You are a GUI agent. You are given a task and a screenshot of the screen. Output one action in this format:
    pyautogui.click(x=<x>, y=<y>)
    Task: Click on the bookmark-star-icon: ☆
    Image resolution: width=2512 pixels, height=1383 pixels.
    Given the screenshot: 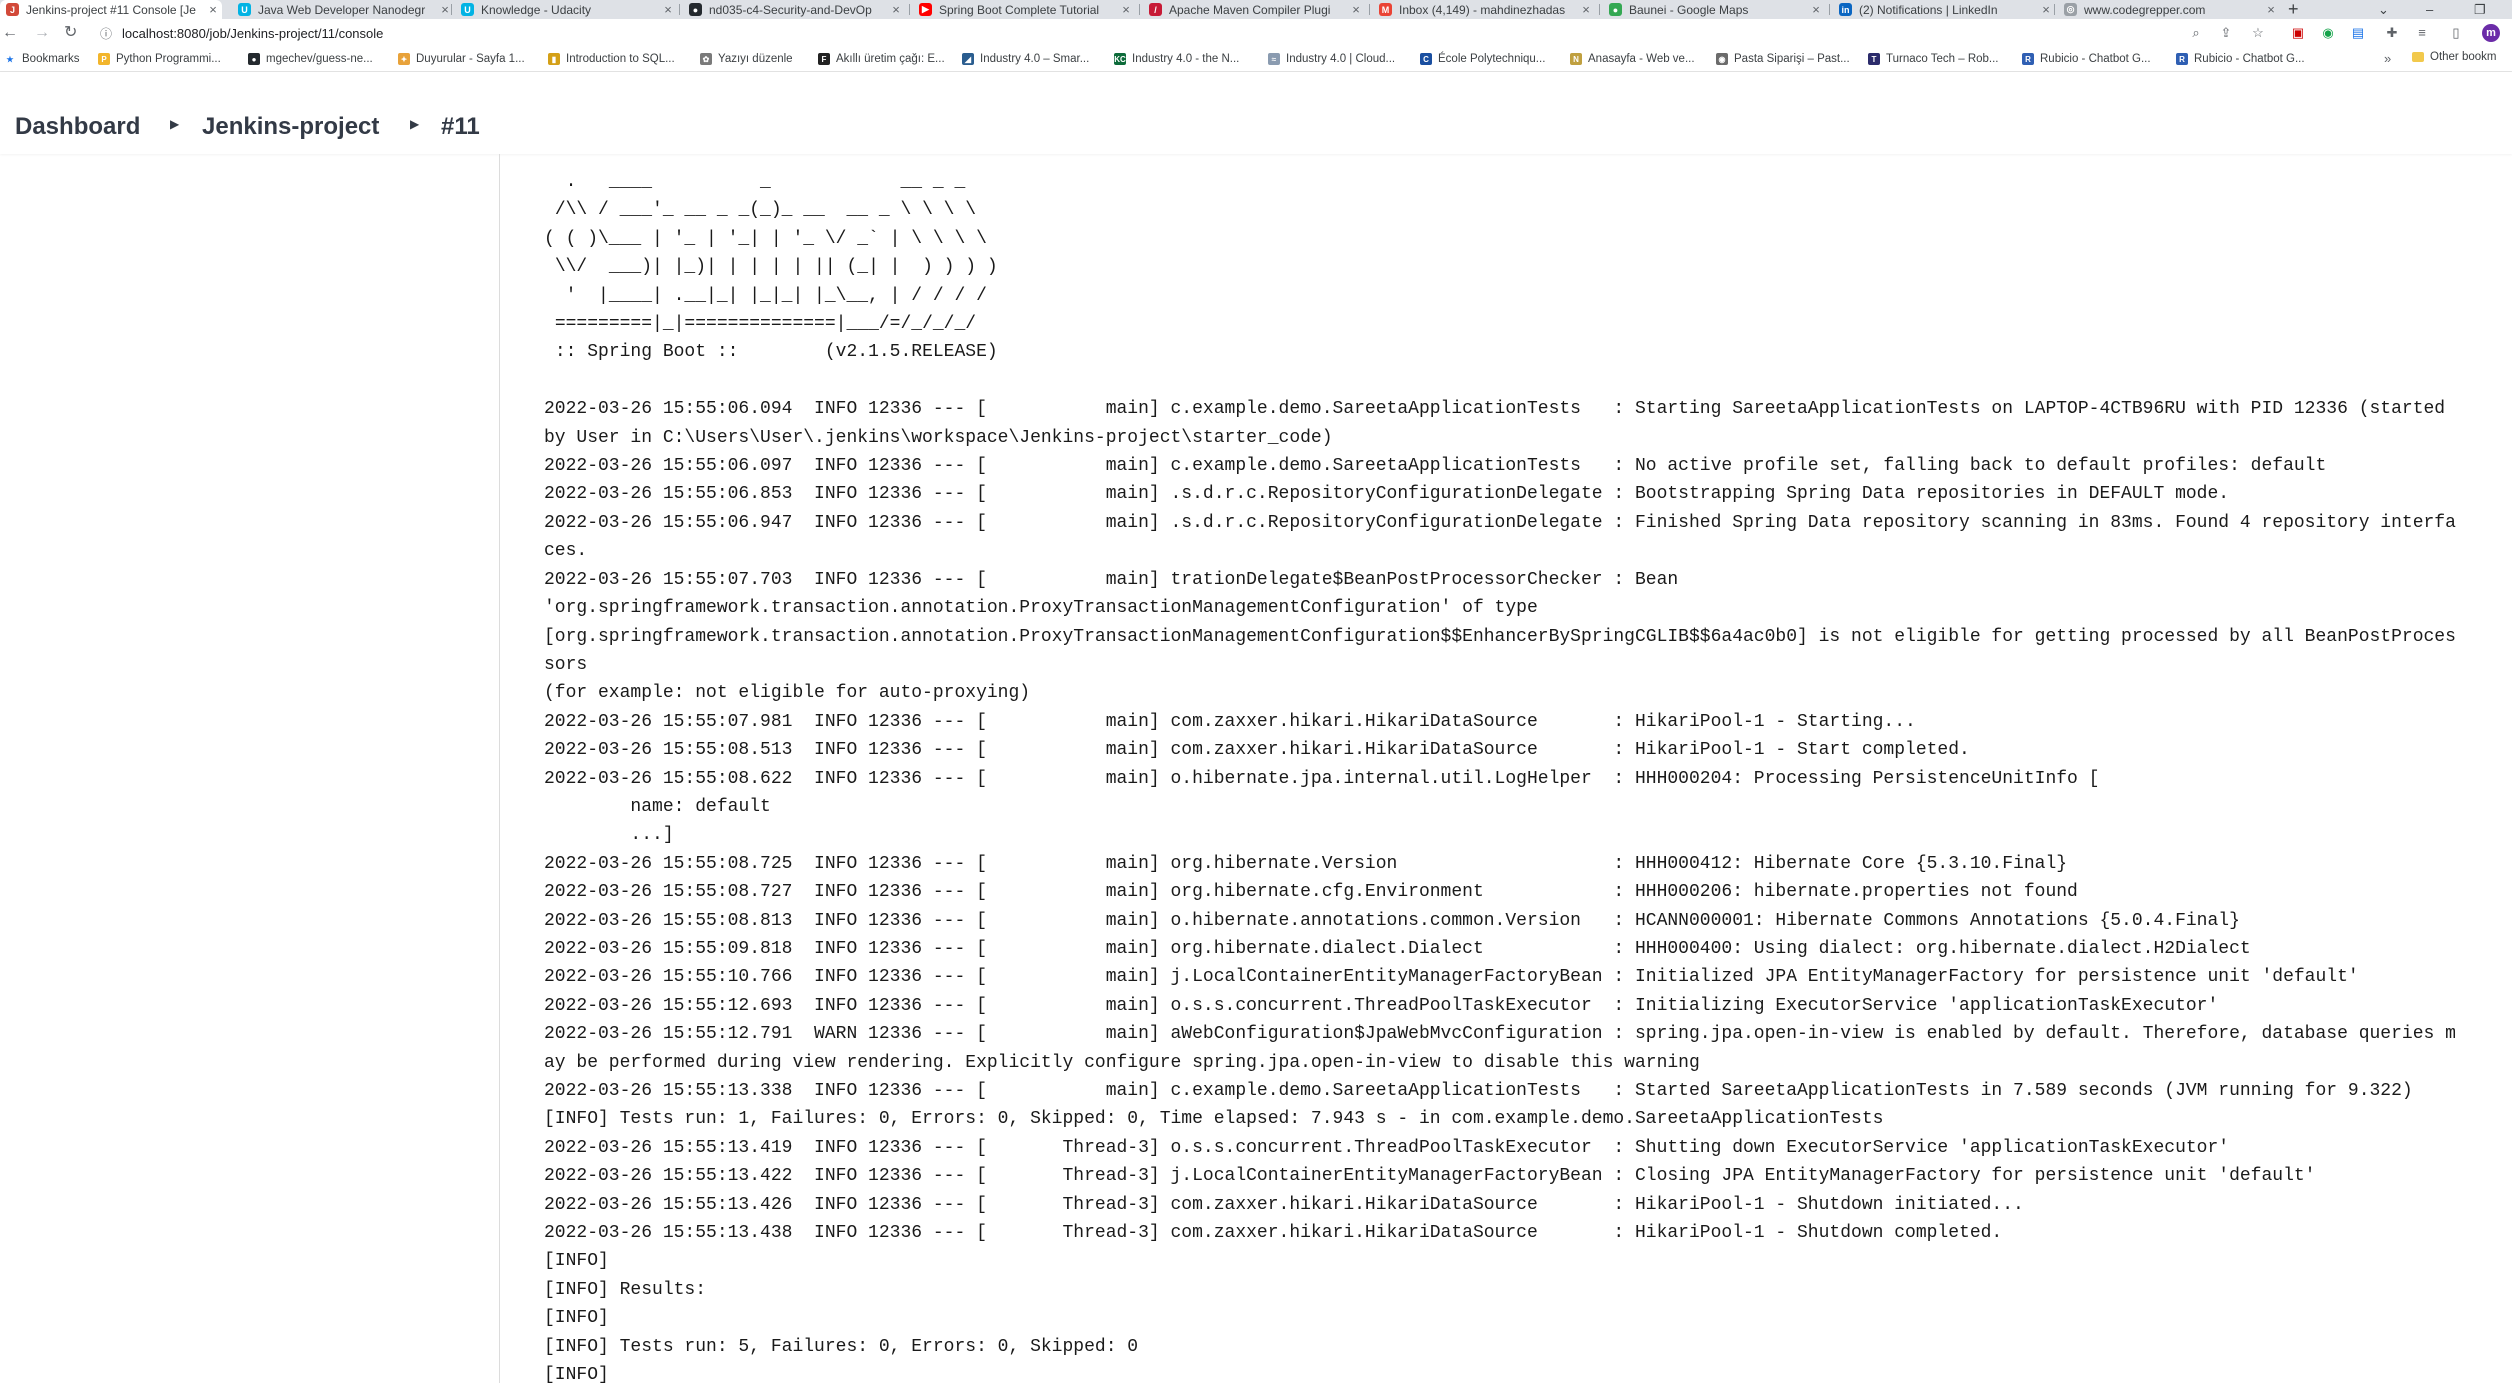 What is the action you would take?
    pyautogui.click(x=2258, y=33)
    